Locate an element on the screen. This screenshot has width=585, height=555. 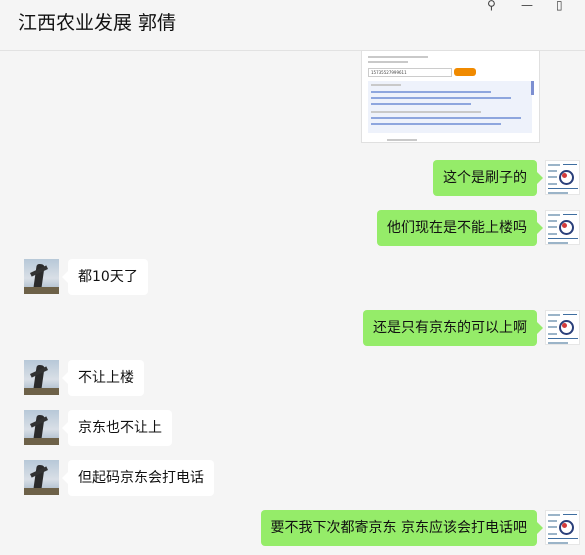
maximize-icon: ▯ is located at coordinates (559, 5).